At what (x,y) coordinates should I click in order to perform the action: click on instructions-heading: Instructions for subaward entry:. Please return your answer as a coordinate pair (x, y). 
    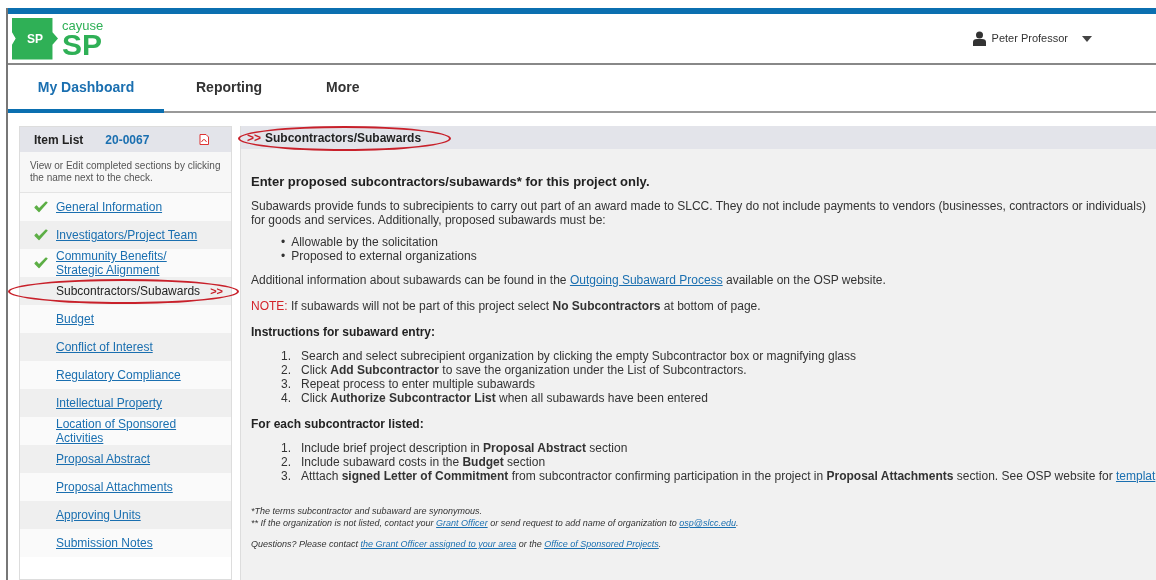
    Looking at the image, I should click on (344, 332).